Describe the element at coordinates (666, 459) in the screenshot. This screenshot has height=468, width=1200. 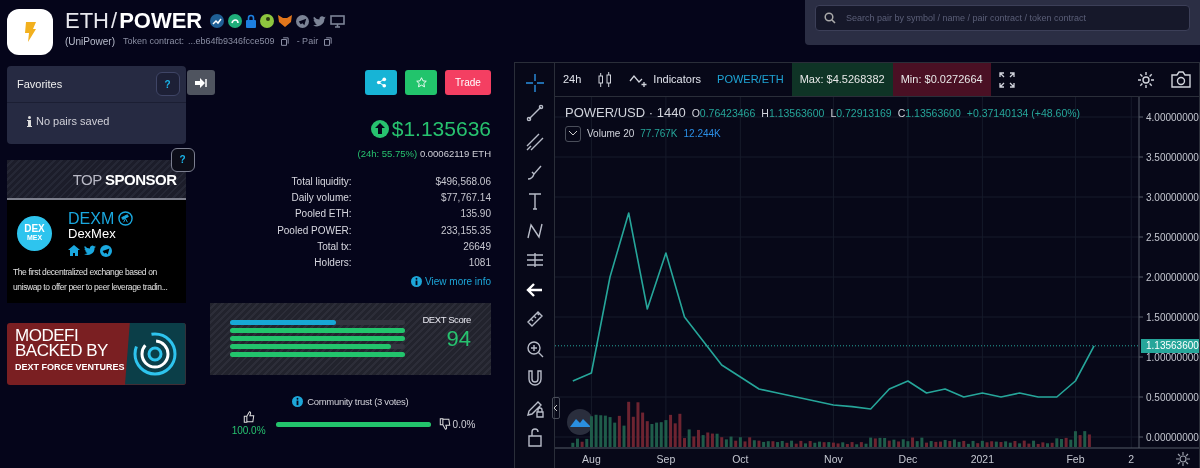
I see `axis-label: Sep` at that location.